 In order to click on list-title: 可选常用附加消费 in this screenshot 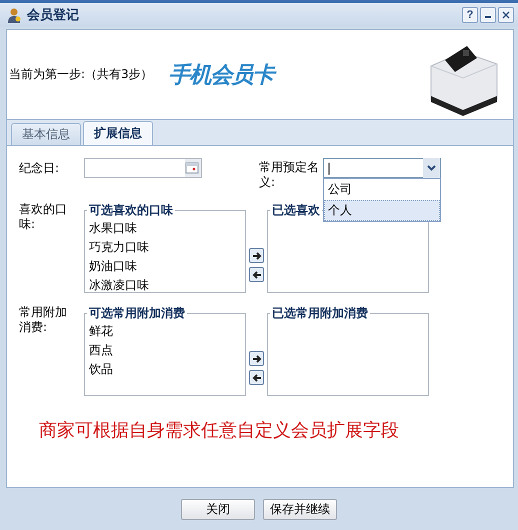, I will do `click(137, 313)`.